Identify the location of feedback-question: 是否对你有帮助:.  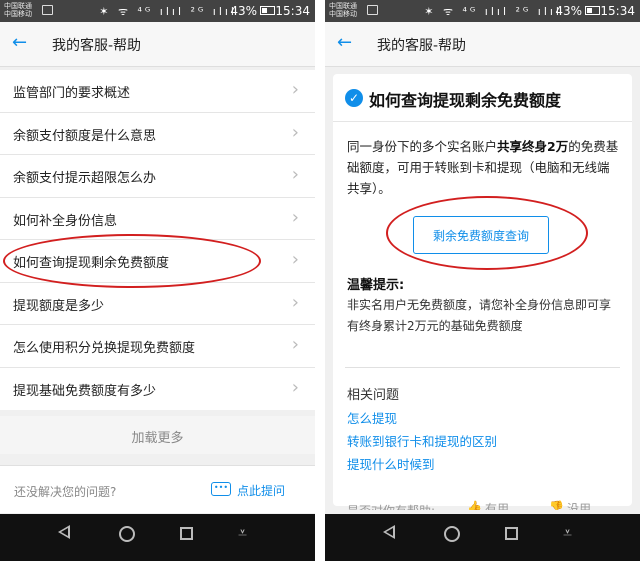
(391, 506).